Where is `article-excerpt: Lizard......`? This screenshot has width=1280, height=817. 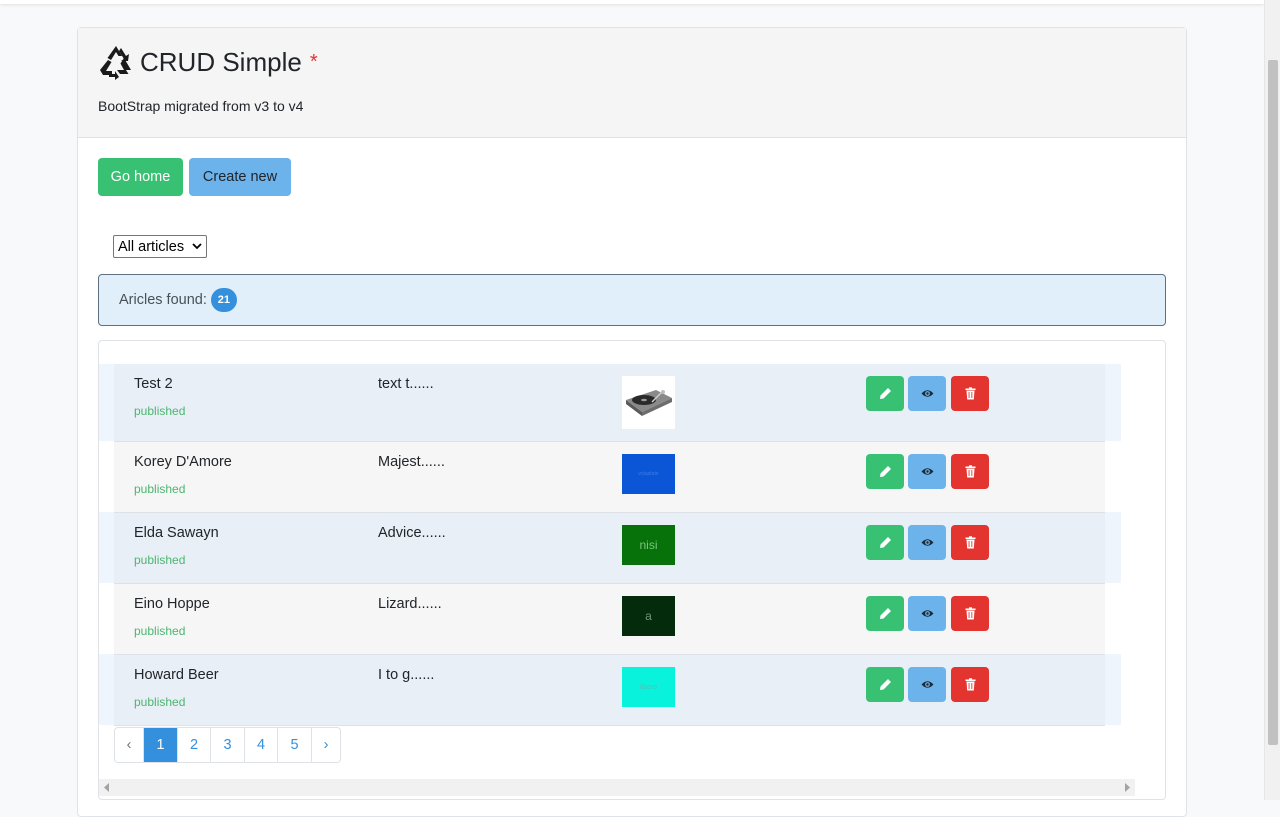 article-excerpt: Lizard...... is located at coordinates (410, 604).